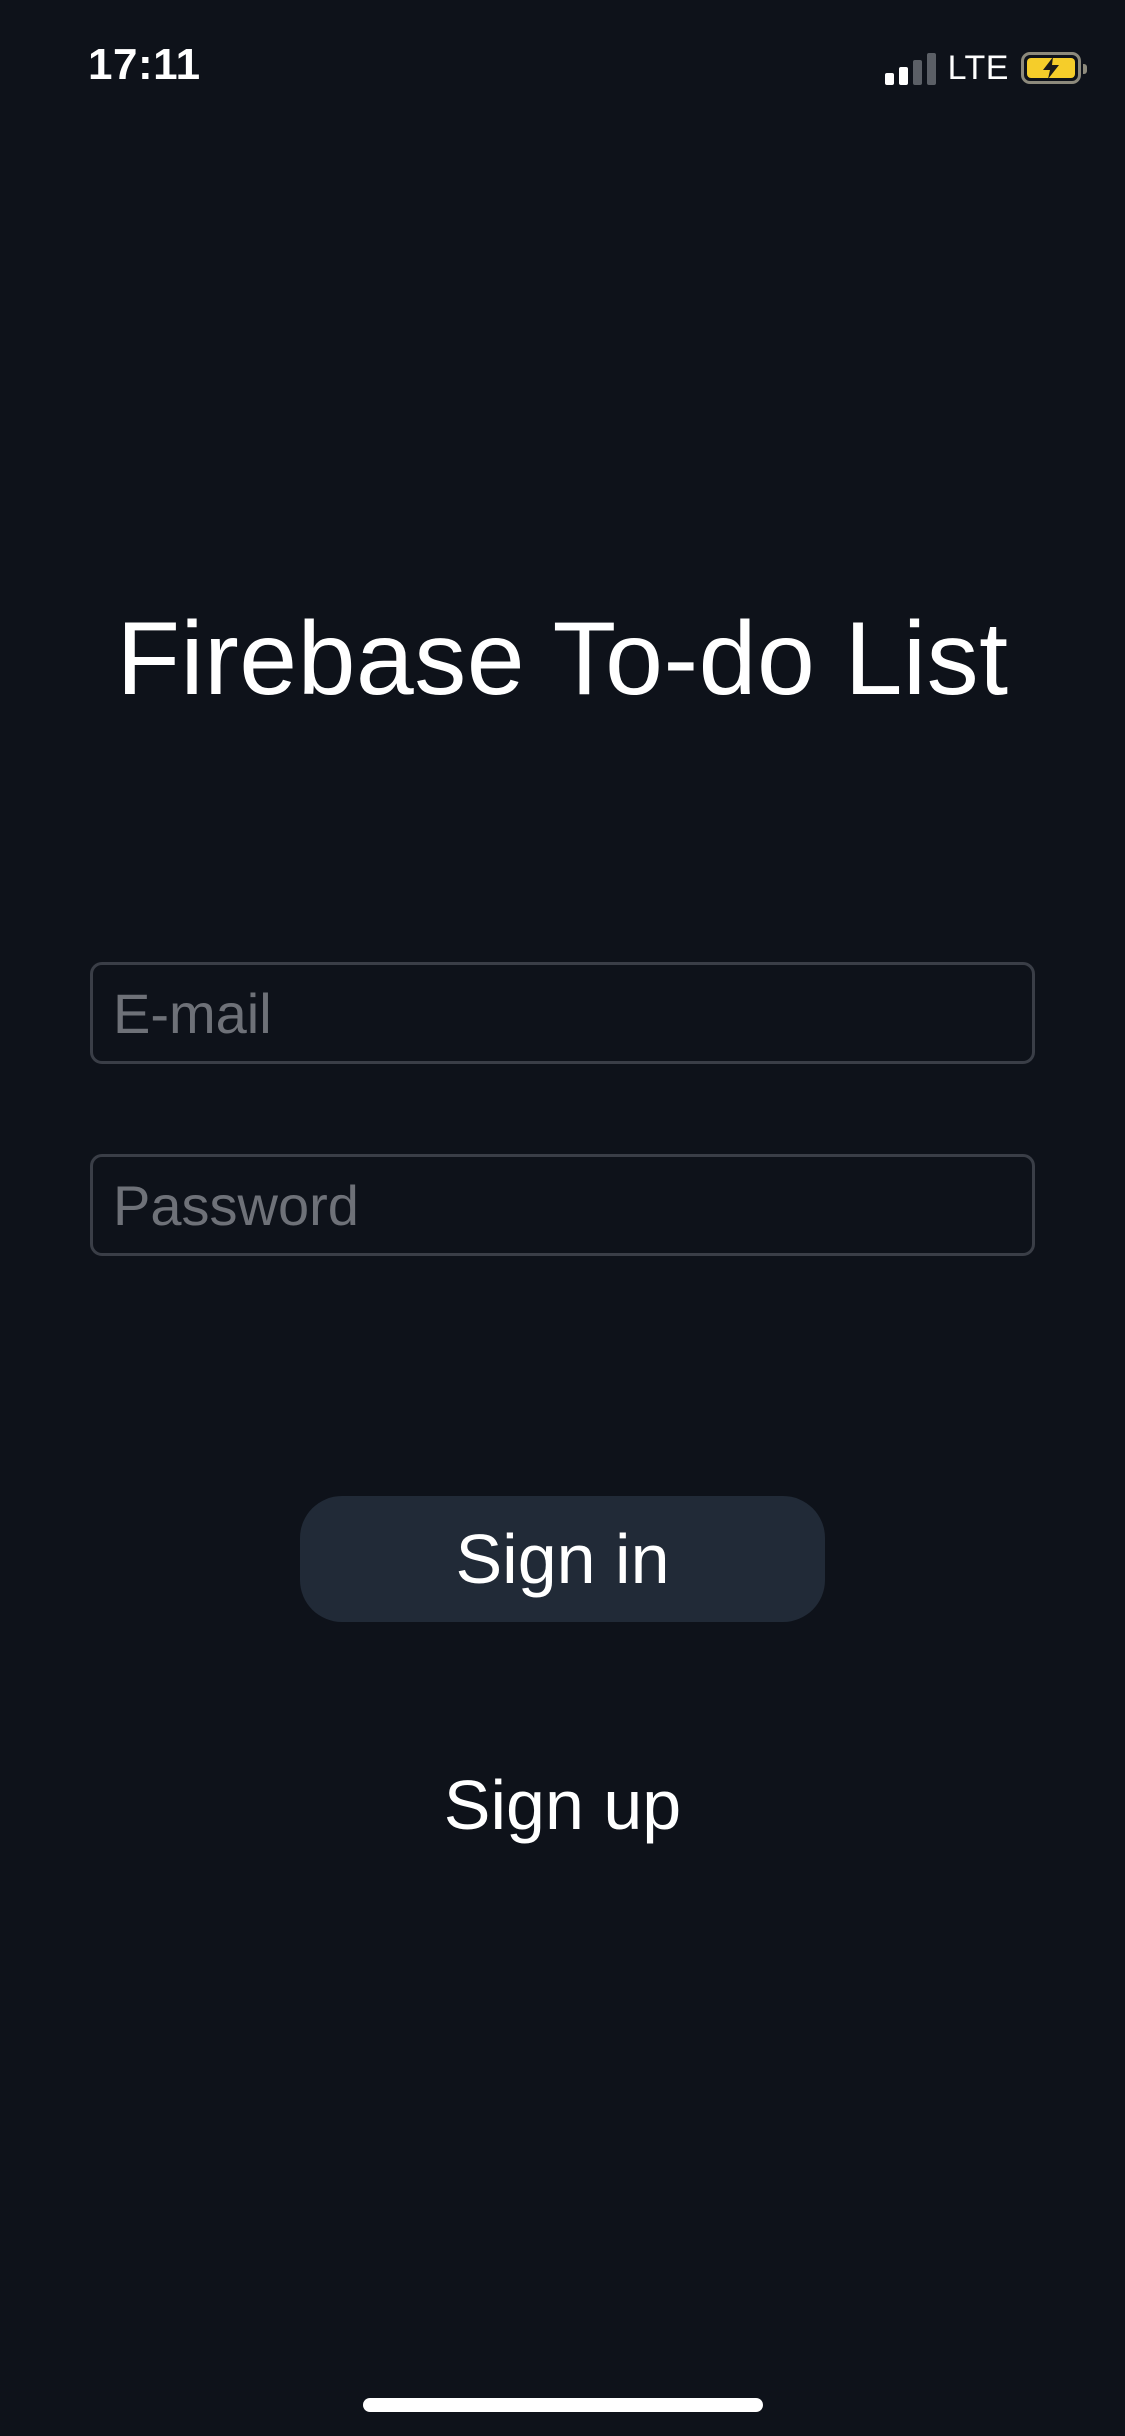 Image resolution: width=1125 pixels, height=2436 pixels. What do you see at coordinates (562, 659) in the screenshot?
I see `page-title: Firebase To-do List` at bounding box center [562, 659].